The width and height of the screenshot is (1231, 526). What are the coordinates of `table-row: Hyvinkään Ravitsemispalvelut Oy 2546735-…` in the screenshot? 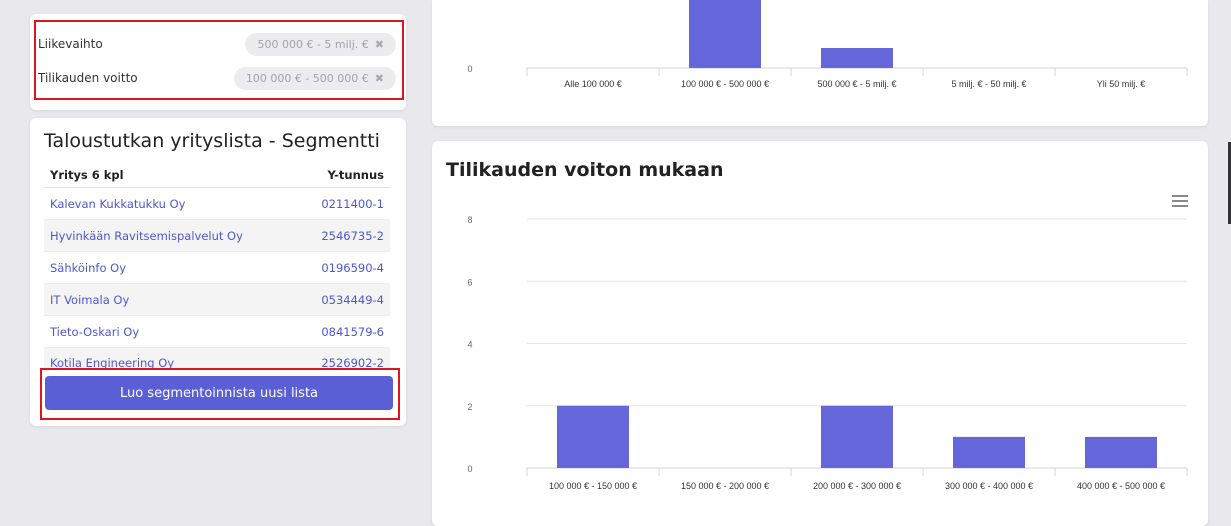 It's located at (217, 236).